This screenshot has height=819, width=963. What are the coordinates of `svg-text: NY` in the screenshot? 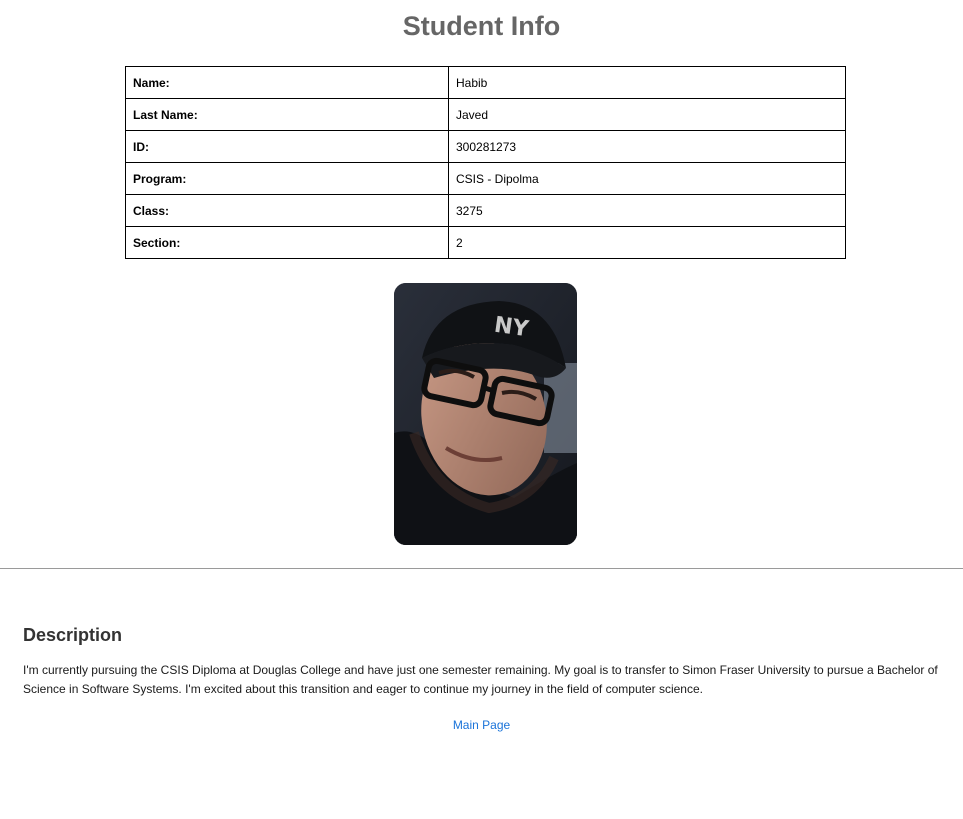 It's located at (512, 328).